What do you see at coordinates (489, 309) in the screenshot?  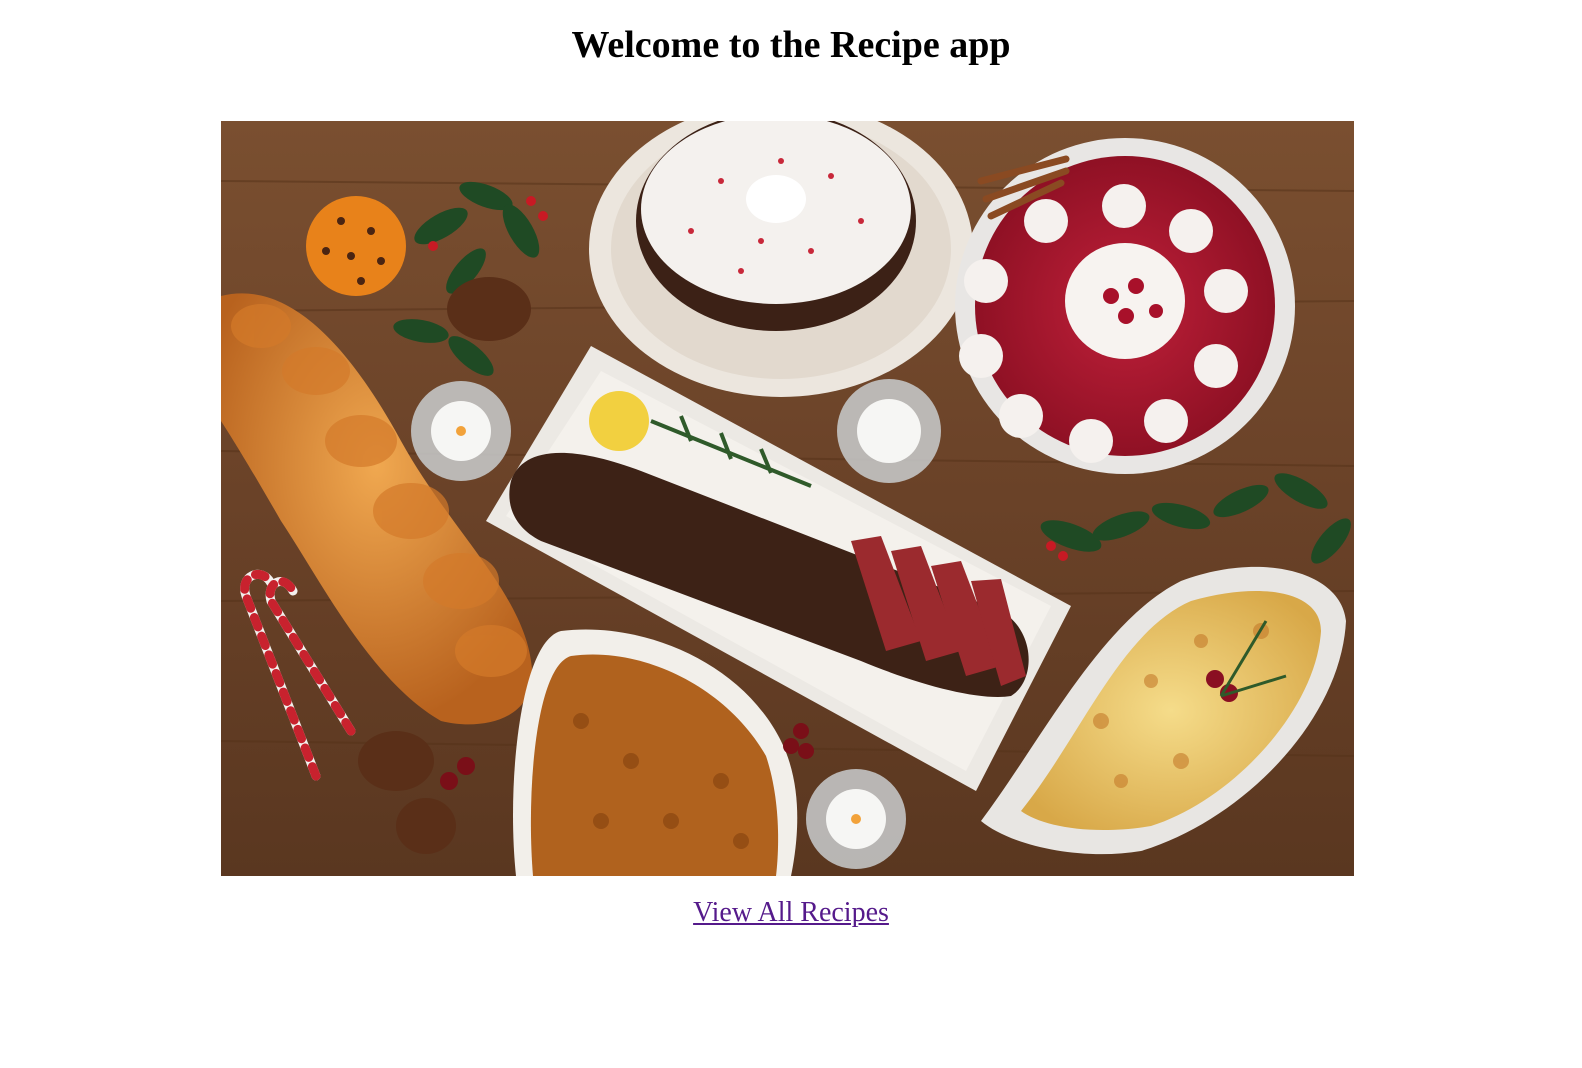 I see `pinecone` at bounding box center [489, 309].